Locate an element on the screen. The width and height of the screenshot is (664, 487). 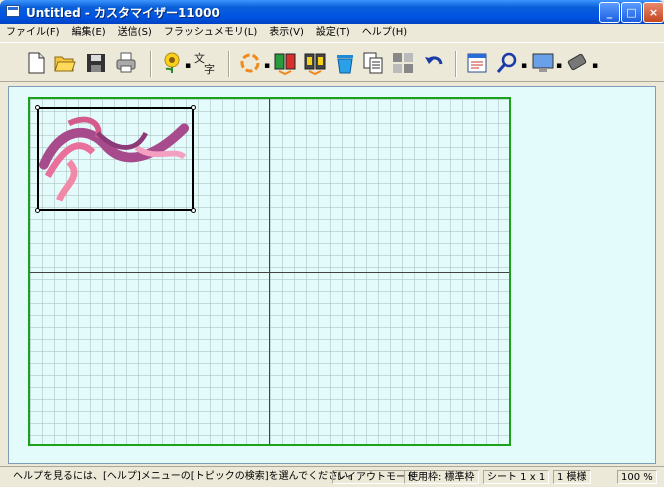
app-icon is located at coordinates (13, 11).